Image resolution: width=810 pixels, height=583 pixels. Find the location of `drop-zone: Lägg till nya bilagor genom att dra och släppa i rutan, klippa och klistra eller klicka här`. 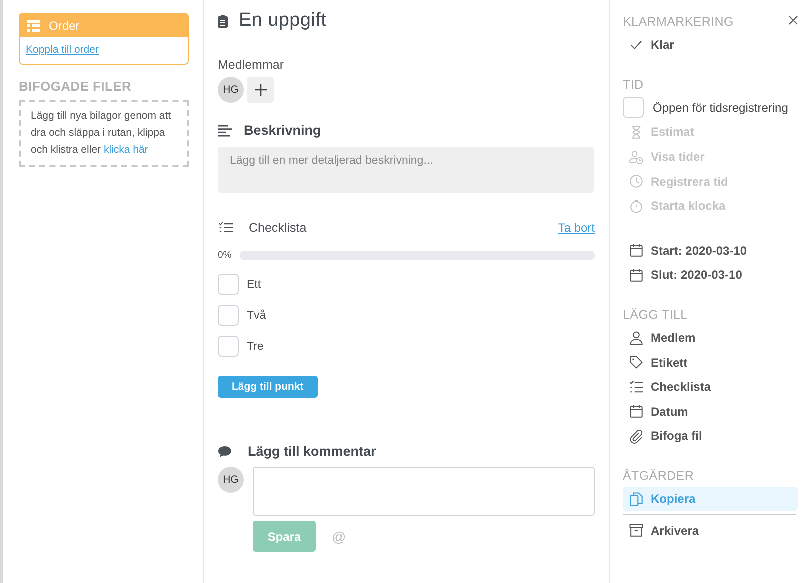

drop-zone: Lägg till nya bilagor genom att dra och släppa i rutan, klippa och klistra eller klicka här is located at coordinates (104, 133).